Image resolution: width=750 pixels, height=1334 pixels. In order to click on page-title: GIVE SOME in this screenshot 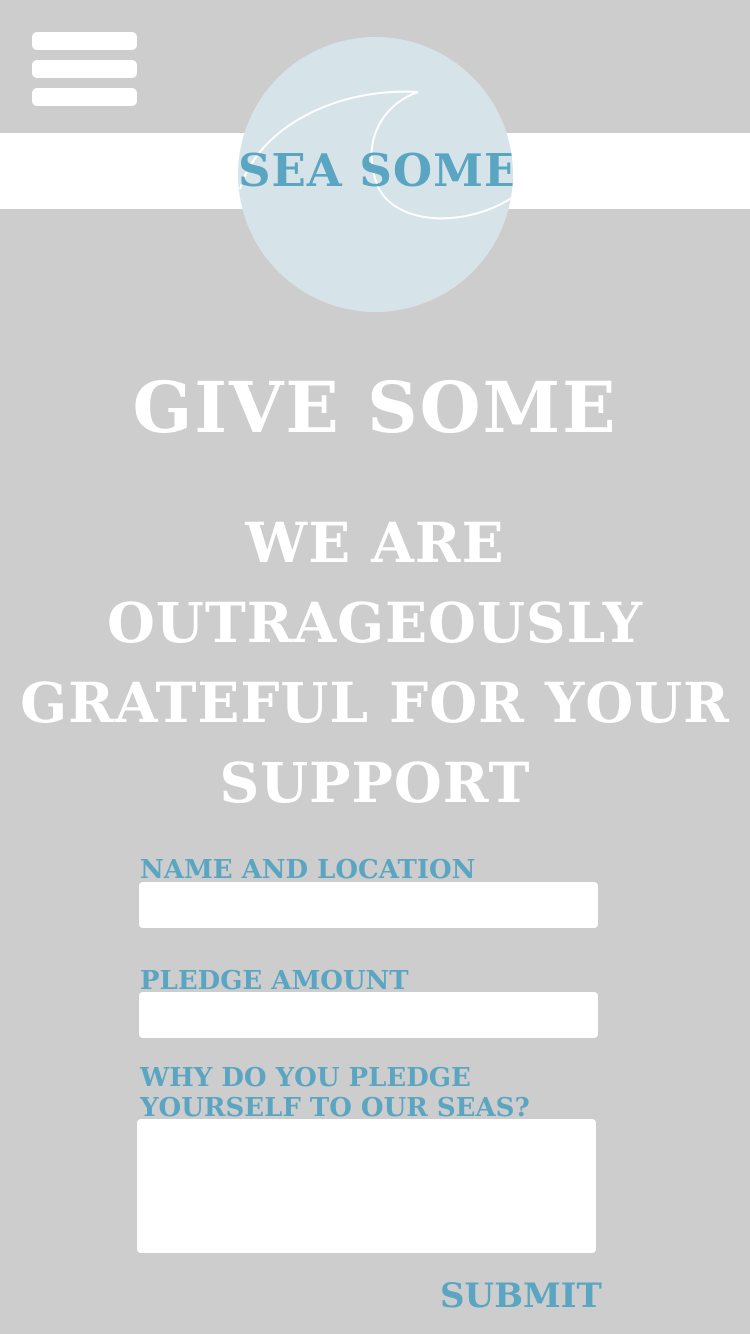, I will do `click(375, 407)`.